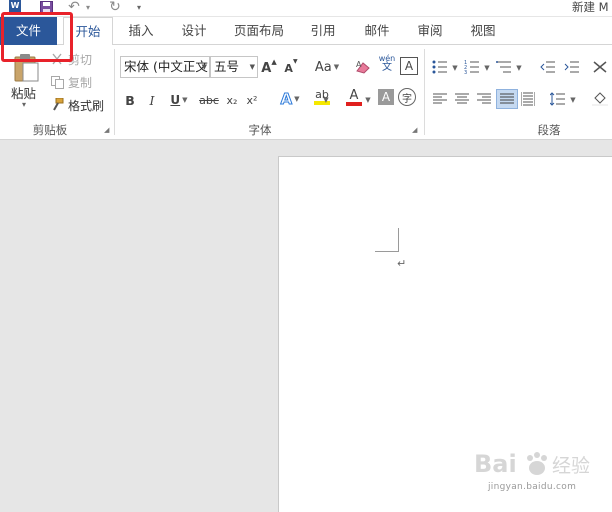 The image size is (612, 512). What do you see at coordinates (354, 95) in the screenshot?
I see `font-color-icon: A` at bounding box center [354, 95].